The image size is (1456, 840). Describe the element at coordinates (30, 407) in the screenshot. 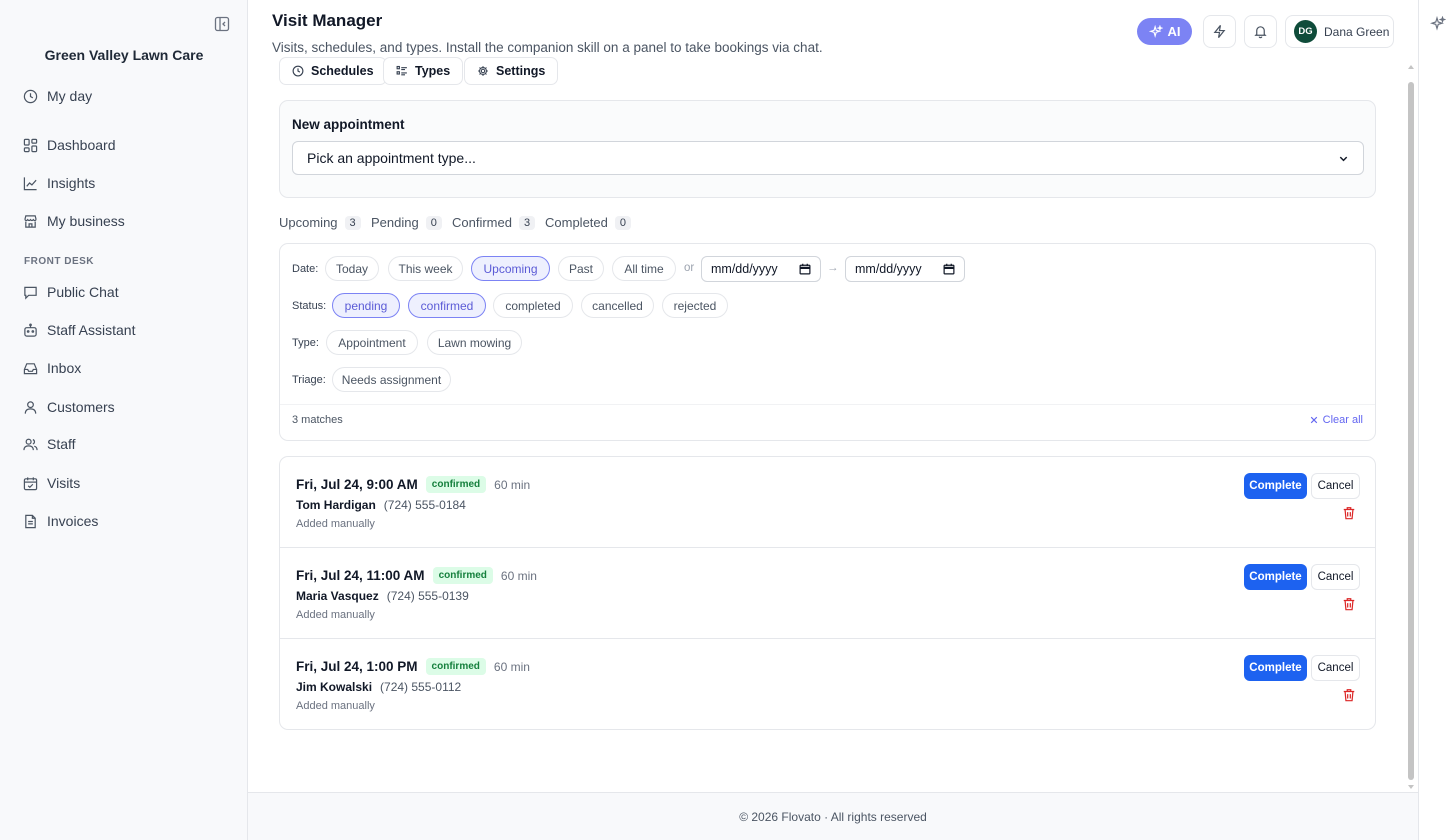

I see `user-icon` at that location.